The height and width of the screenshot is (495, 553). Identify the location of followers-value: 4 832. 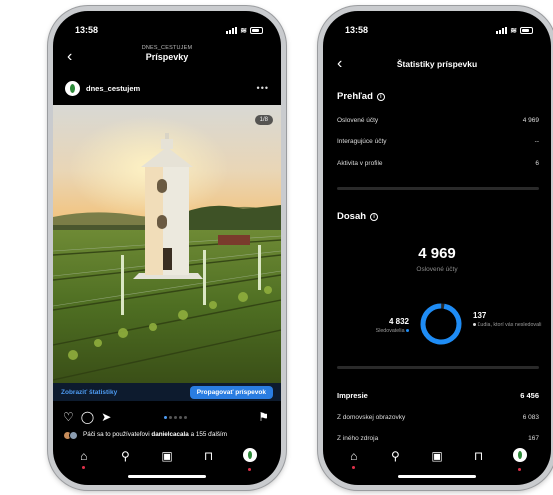
(398, 321).